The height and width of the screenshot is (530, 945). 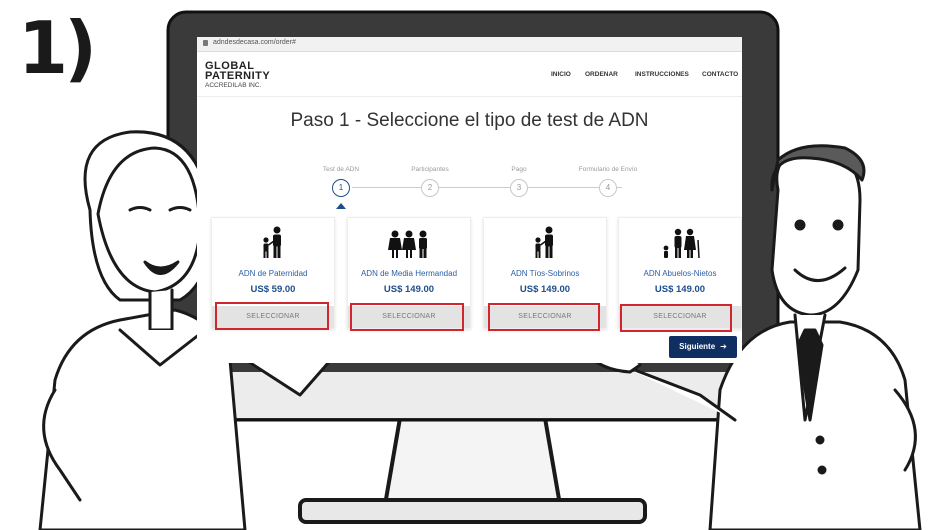 What do you see at coordinates (680, 242) in the screenshot?
I see `grandparents-icon` at bounding box center [680, 242].